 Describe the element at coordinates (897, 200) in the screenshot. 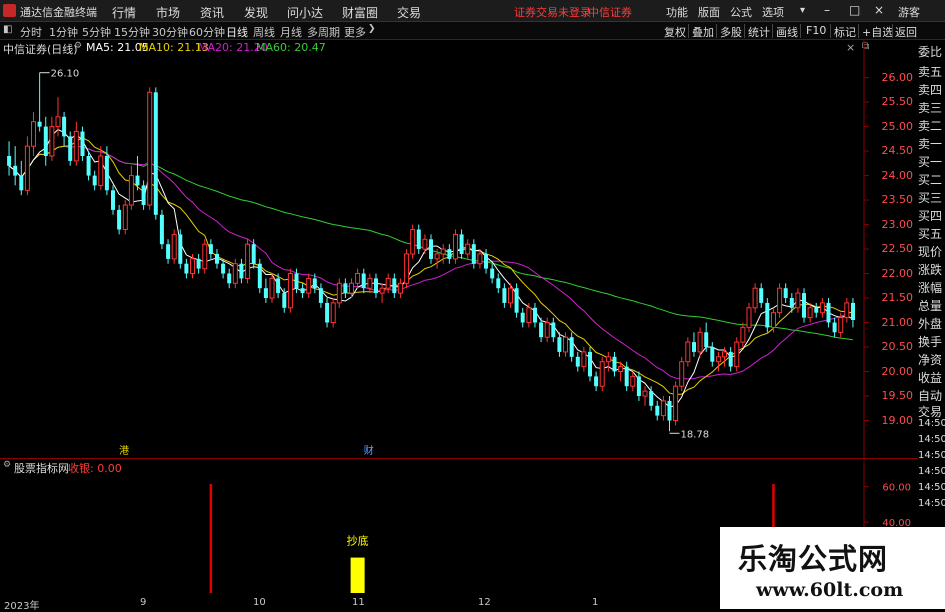

I see `price-tick-label: 23.50` at that location.